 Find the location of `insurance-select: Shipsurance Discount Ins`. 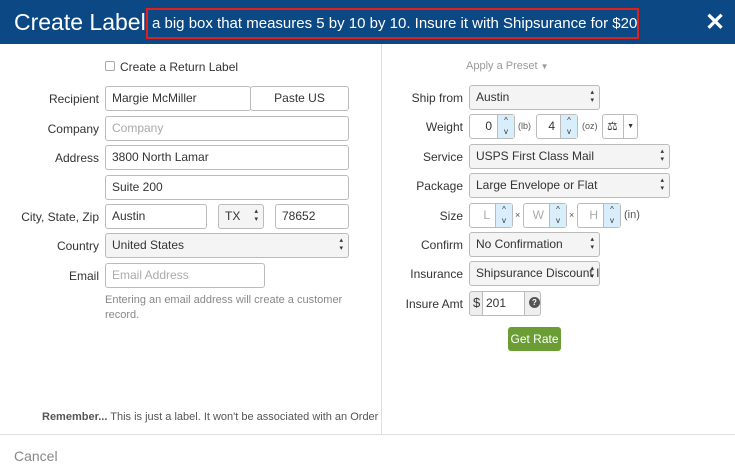

insurance-select: Shipsurance Discount Ins is located at coordinates (534, 273).